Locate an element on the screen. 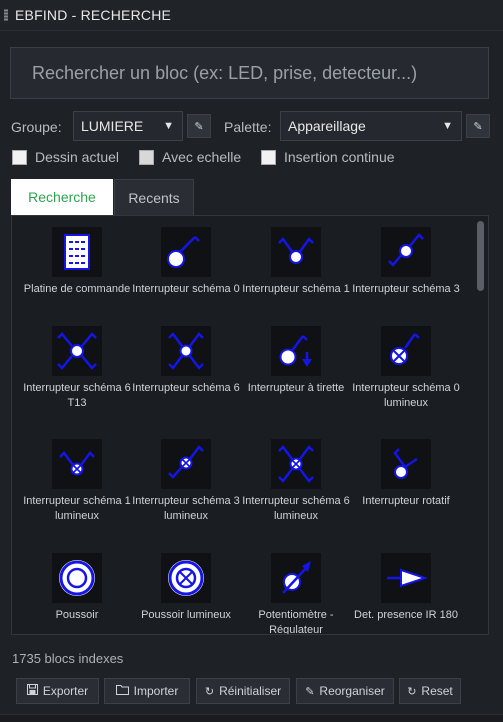 The width and height of the screenshot is (503, 722). lit-switch-3-icon is located at coordinates (186, 464).